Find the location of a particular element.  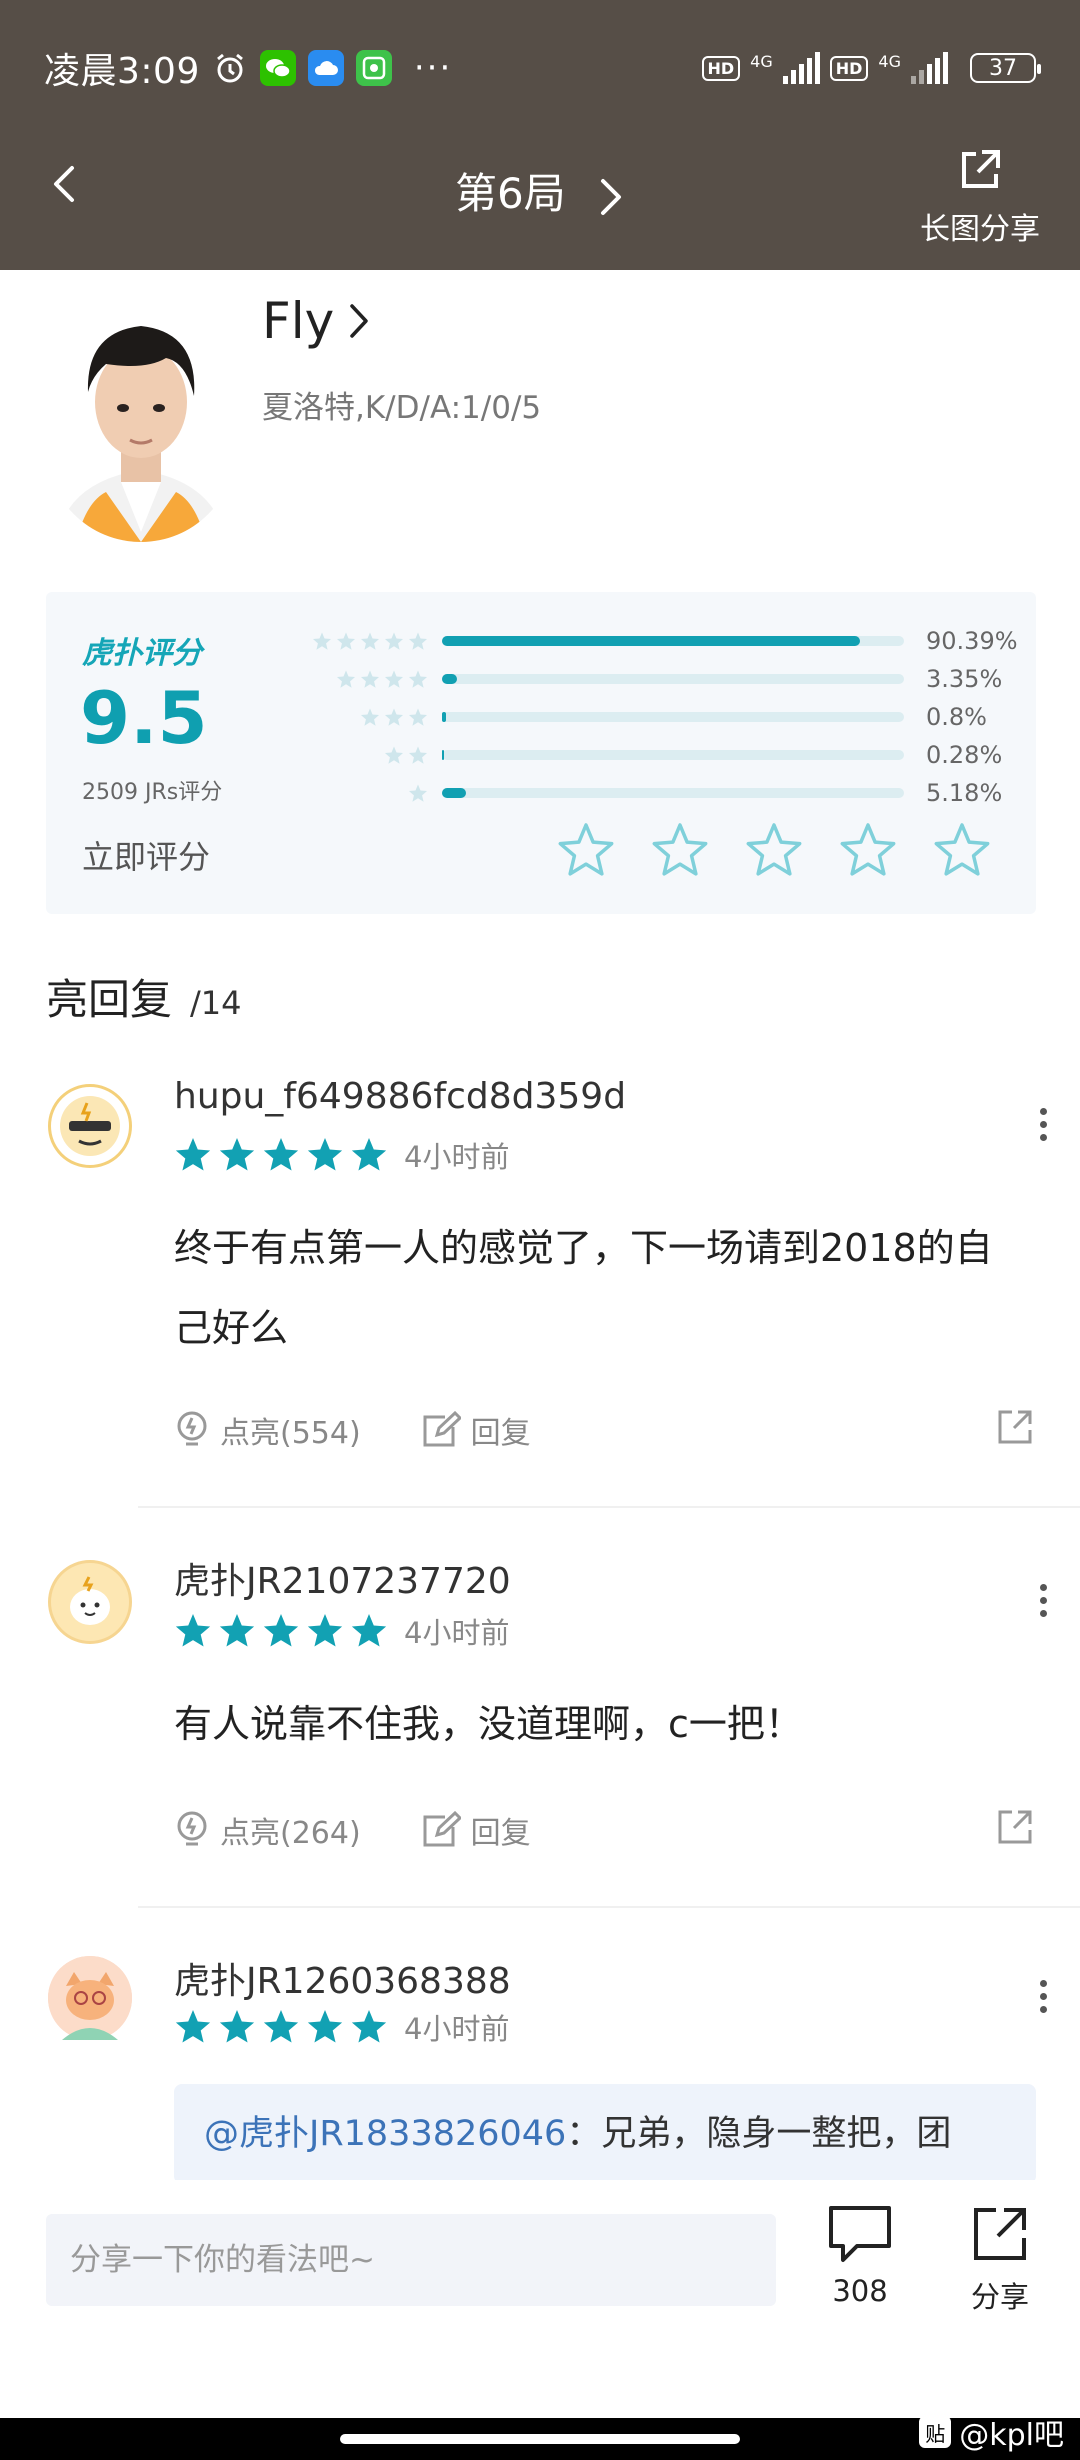

comment-actions: 点亮(554) 回复 is located at coordinates (382, 1430).